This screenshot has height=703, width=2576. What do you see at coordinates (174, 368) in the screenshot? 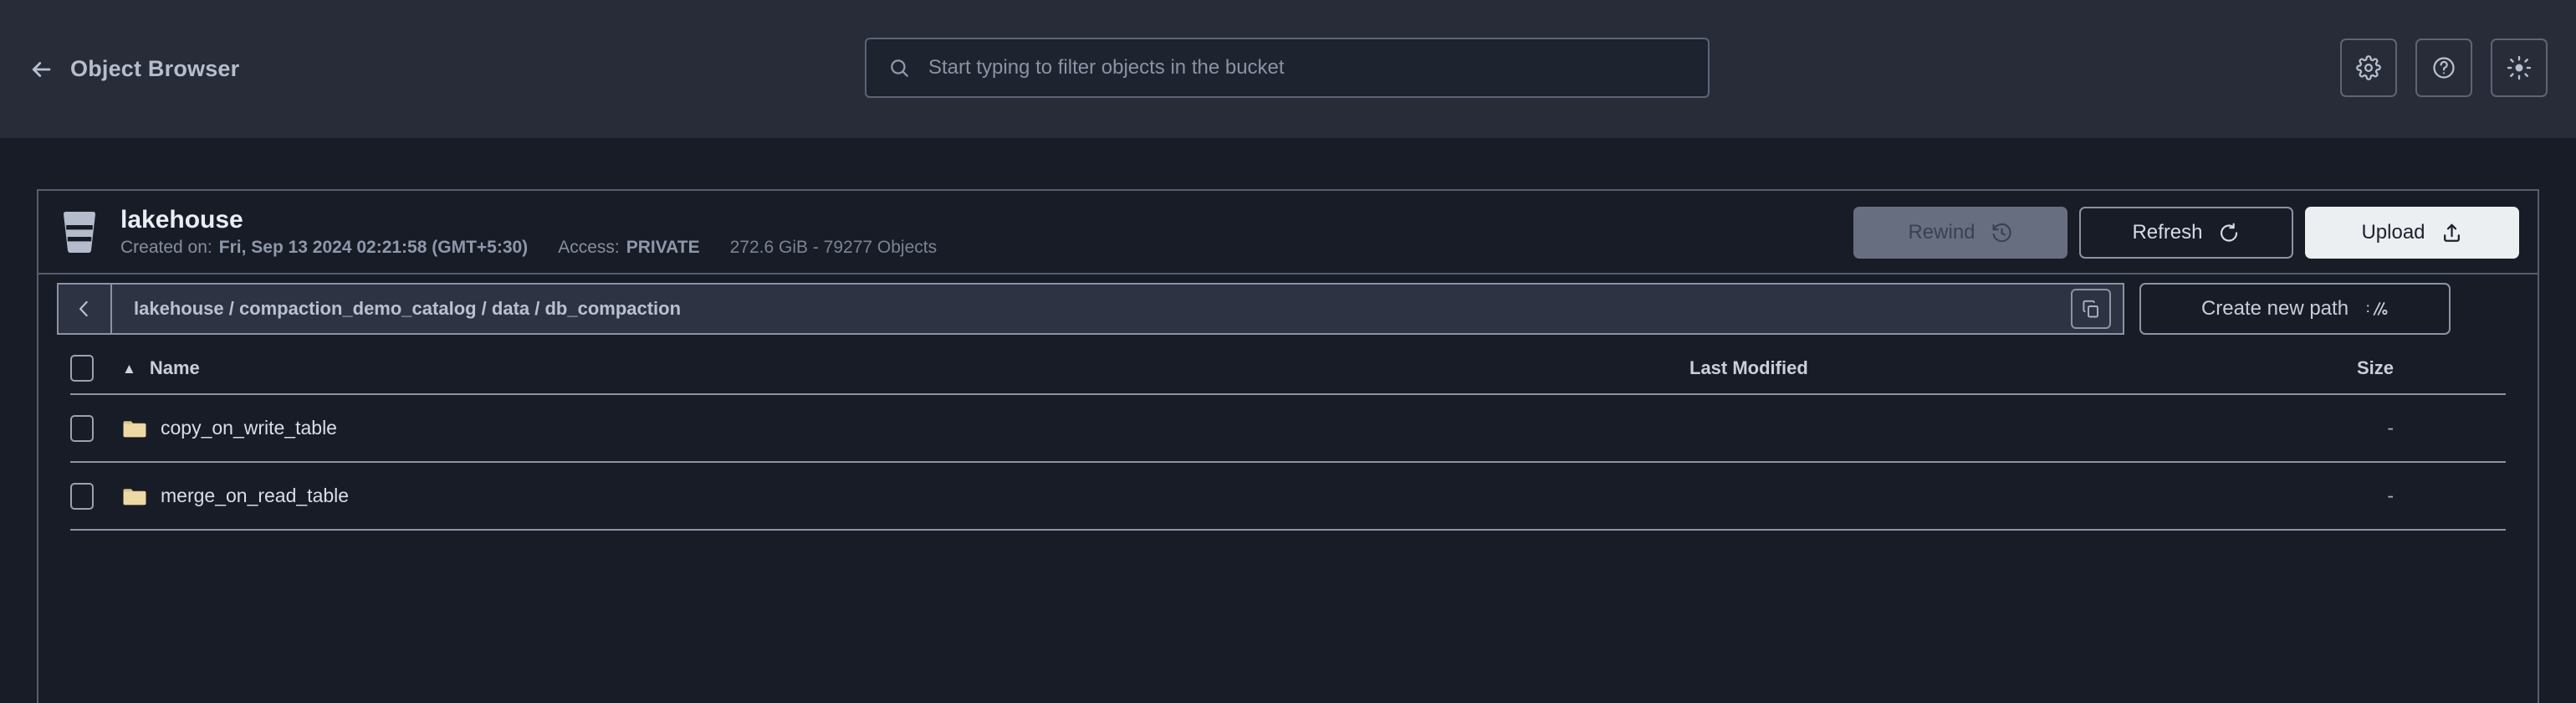
I see `column-header-name-label: Name` at bounding box center [174, 368].